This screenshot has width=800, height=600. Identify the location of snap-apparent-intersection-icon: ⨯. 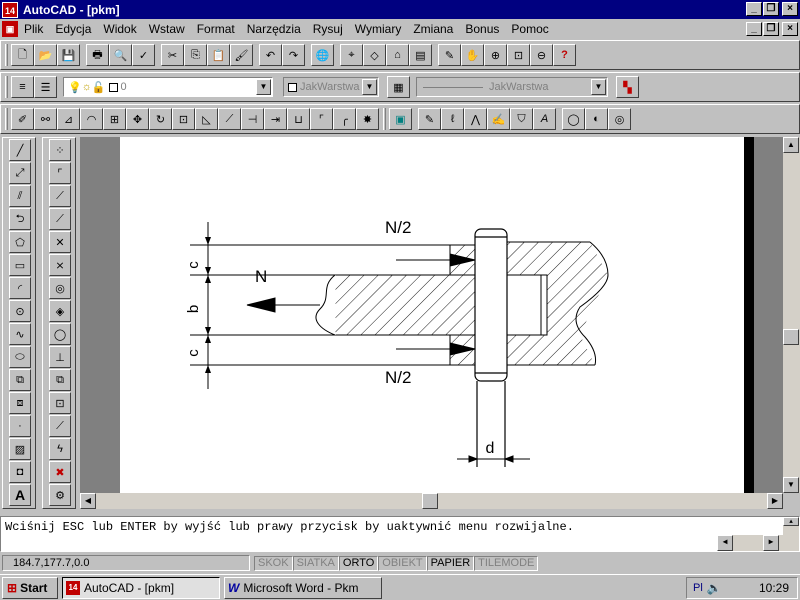
(60, 265).